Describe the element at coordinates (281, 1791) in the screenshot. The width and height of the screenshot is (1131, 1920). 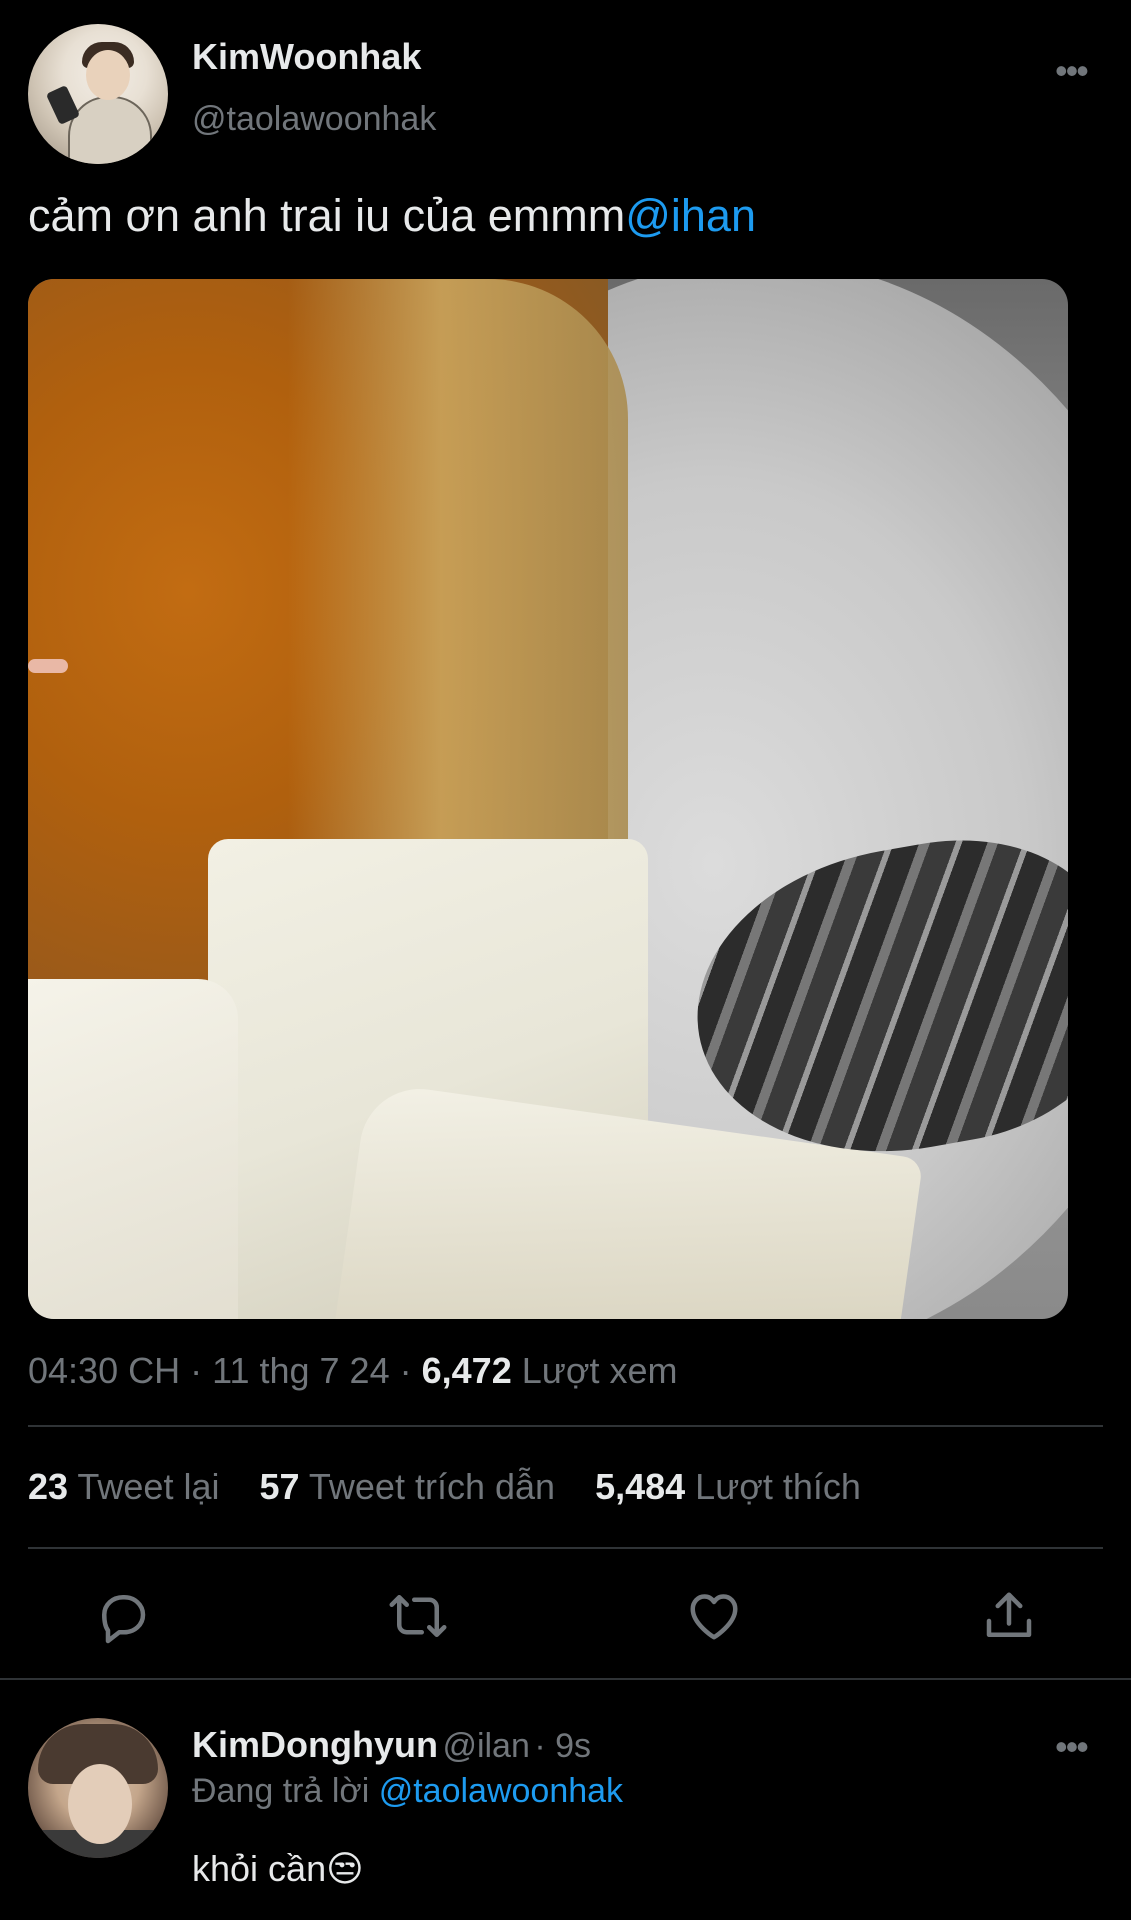
I see `replying-prefix: Đang trả lời` at that location.